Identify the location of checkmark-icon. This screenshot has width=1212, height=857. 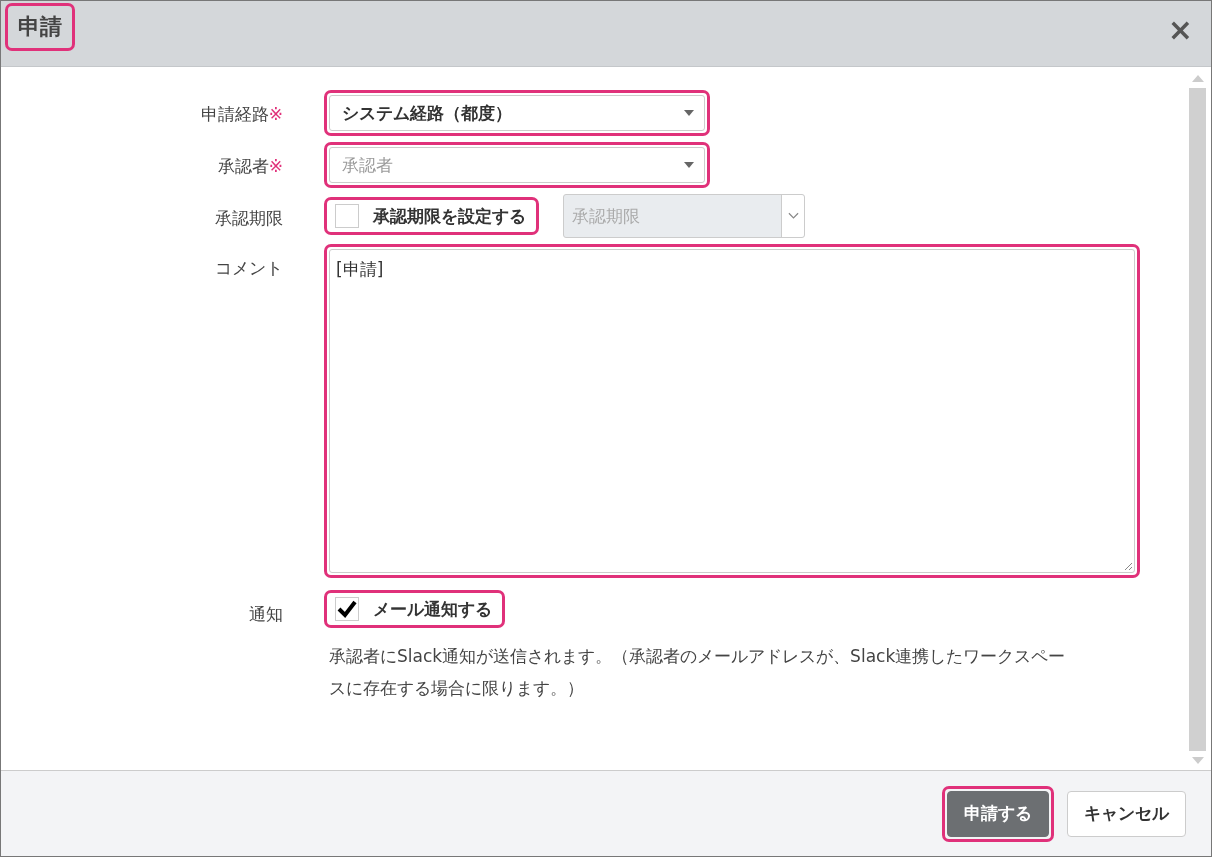
(347, 609).